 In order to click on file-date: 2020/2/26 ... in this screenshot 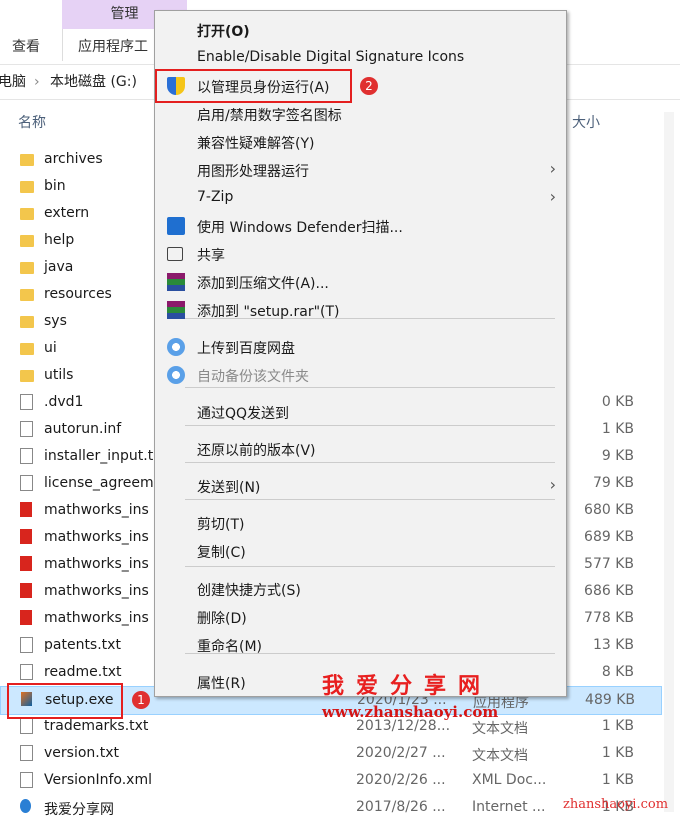, I will do `click(401, 780)`.